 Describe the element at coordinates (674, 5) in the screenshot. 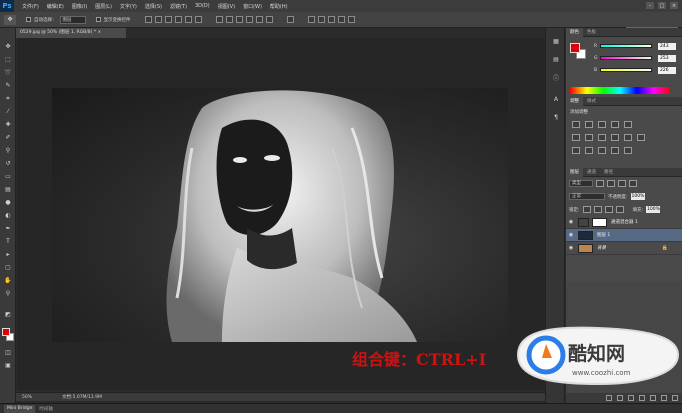

I see `close-button: ×` at that location.